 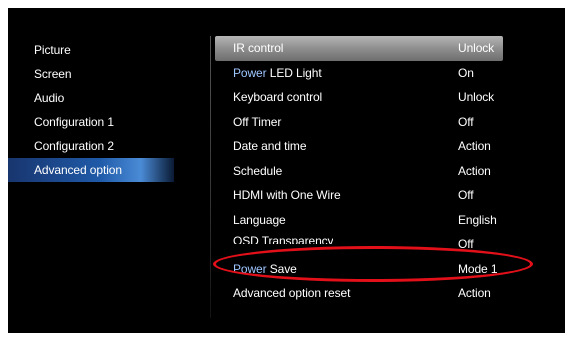 I want to click on setting-label: Schedule, so click(x=258, y=170).